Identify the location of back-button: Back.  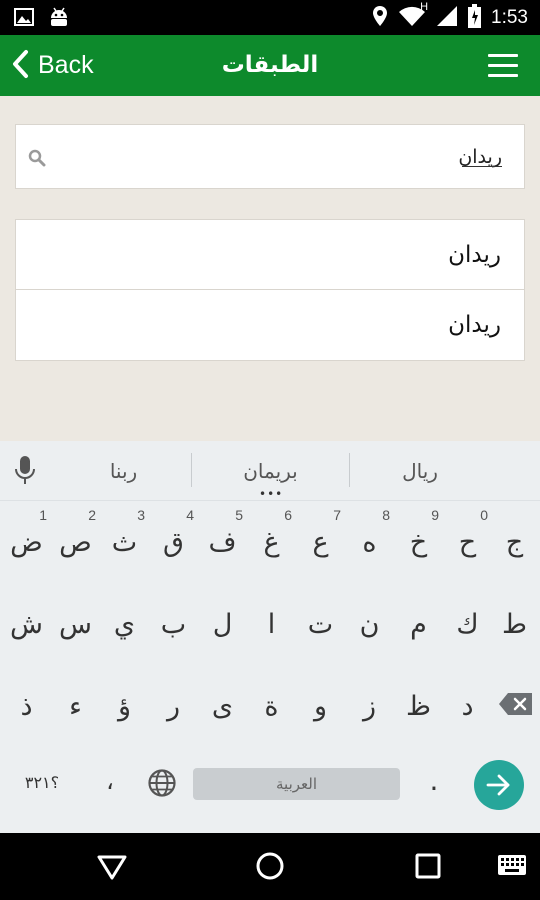
(52, 65).